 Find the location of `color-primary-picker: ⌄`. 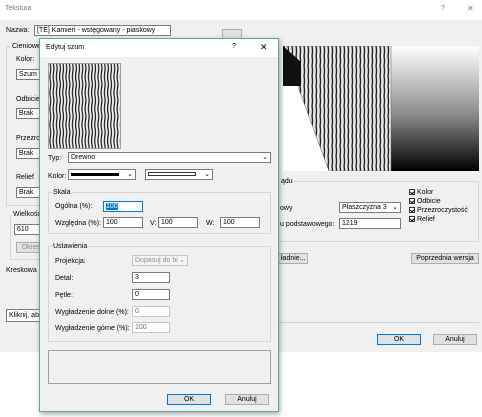

color-primary-picker: ⌄ is located at coordinates (102, 174).